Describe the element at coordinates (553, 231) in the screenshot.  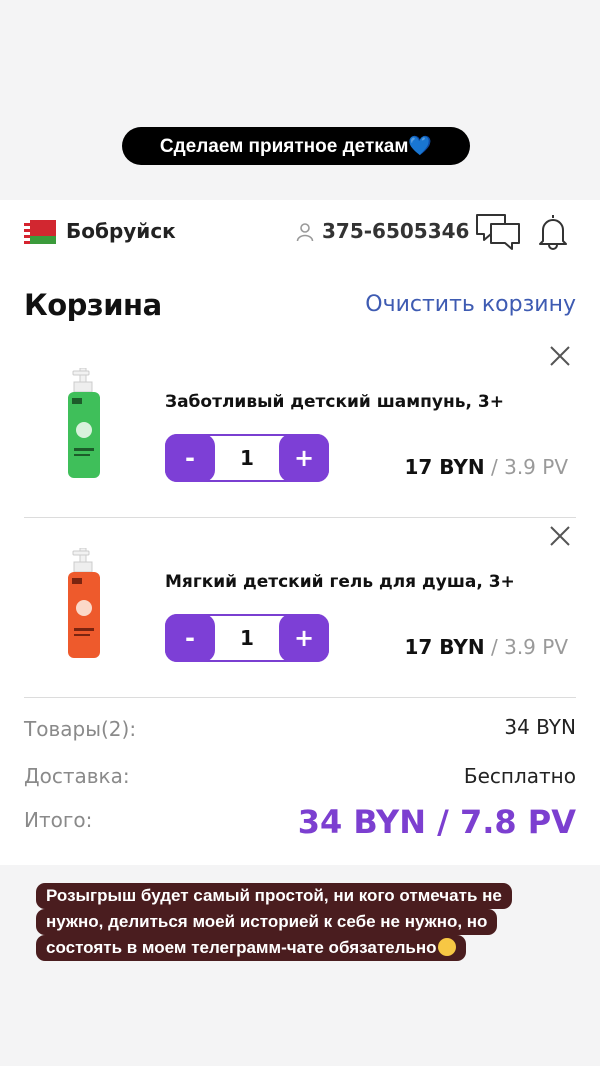
I see `bell-icon` at that location.